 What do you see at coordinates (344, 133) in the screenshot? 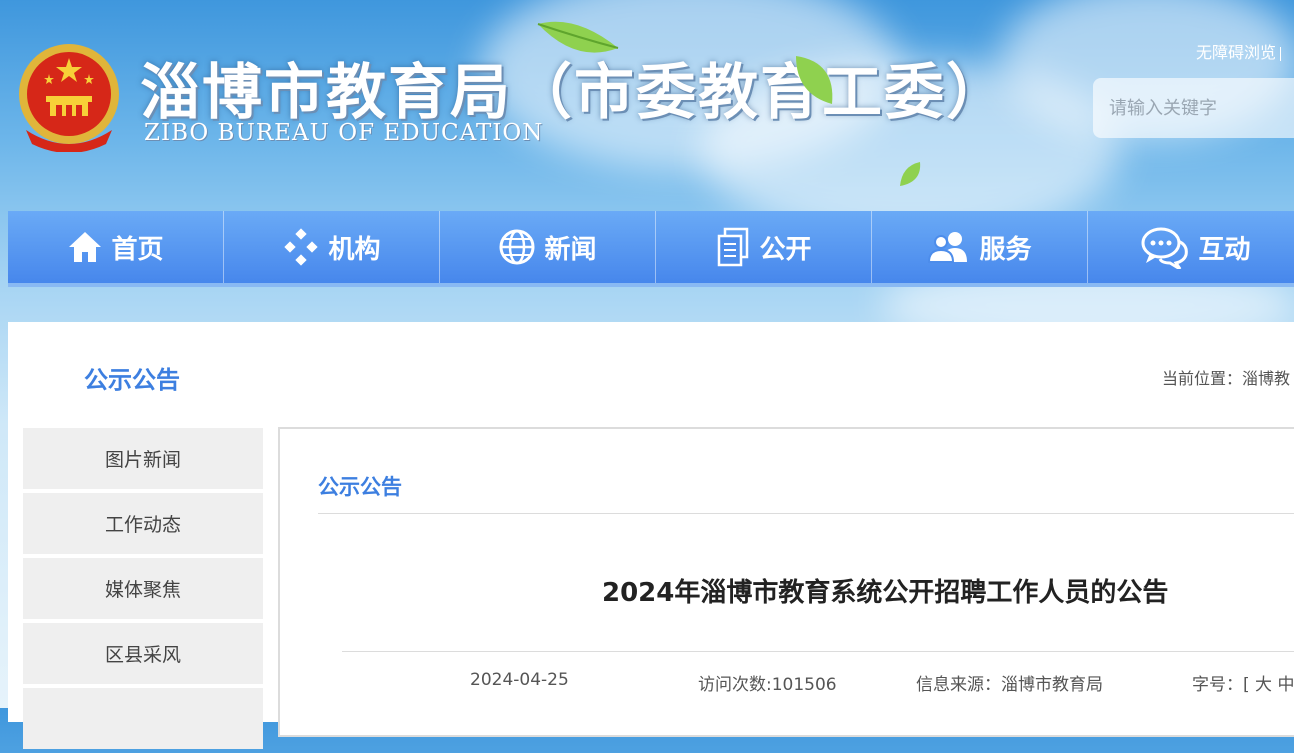
I see `site-subtitle: ZIBO BUREAU OF EDUCATION` at bounding box center [344, 133].